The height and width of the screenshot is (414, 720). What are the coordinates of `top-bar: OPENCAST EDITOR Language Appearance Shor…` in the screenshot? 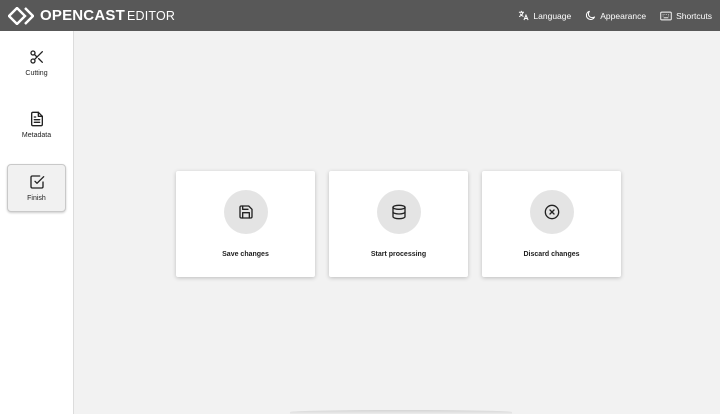 It's located at (360, 15).